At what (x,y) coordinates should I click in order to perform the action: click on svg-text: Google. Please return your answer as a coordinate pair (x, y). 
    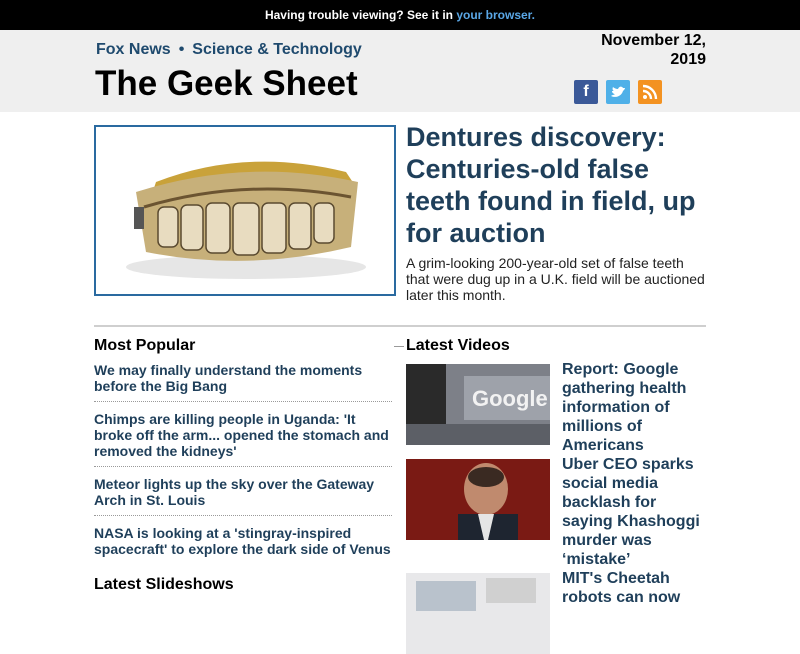
    Looking at the image, I should click on (510, 398).